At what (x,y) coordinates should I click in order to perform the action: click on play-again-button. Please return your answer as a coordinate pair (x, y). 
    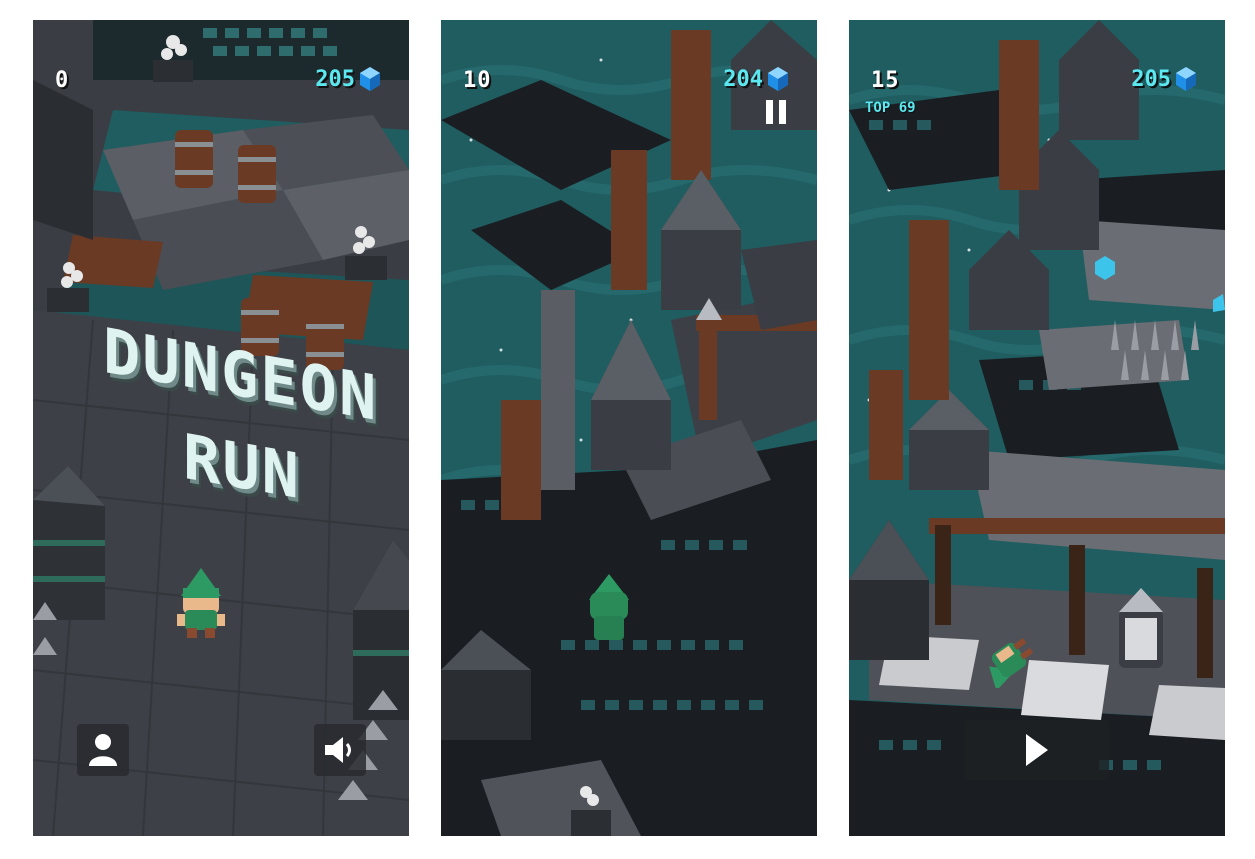
    Looking at the image, I should click on (1037, 750).